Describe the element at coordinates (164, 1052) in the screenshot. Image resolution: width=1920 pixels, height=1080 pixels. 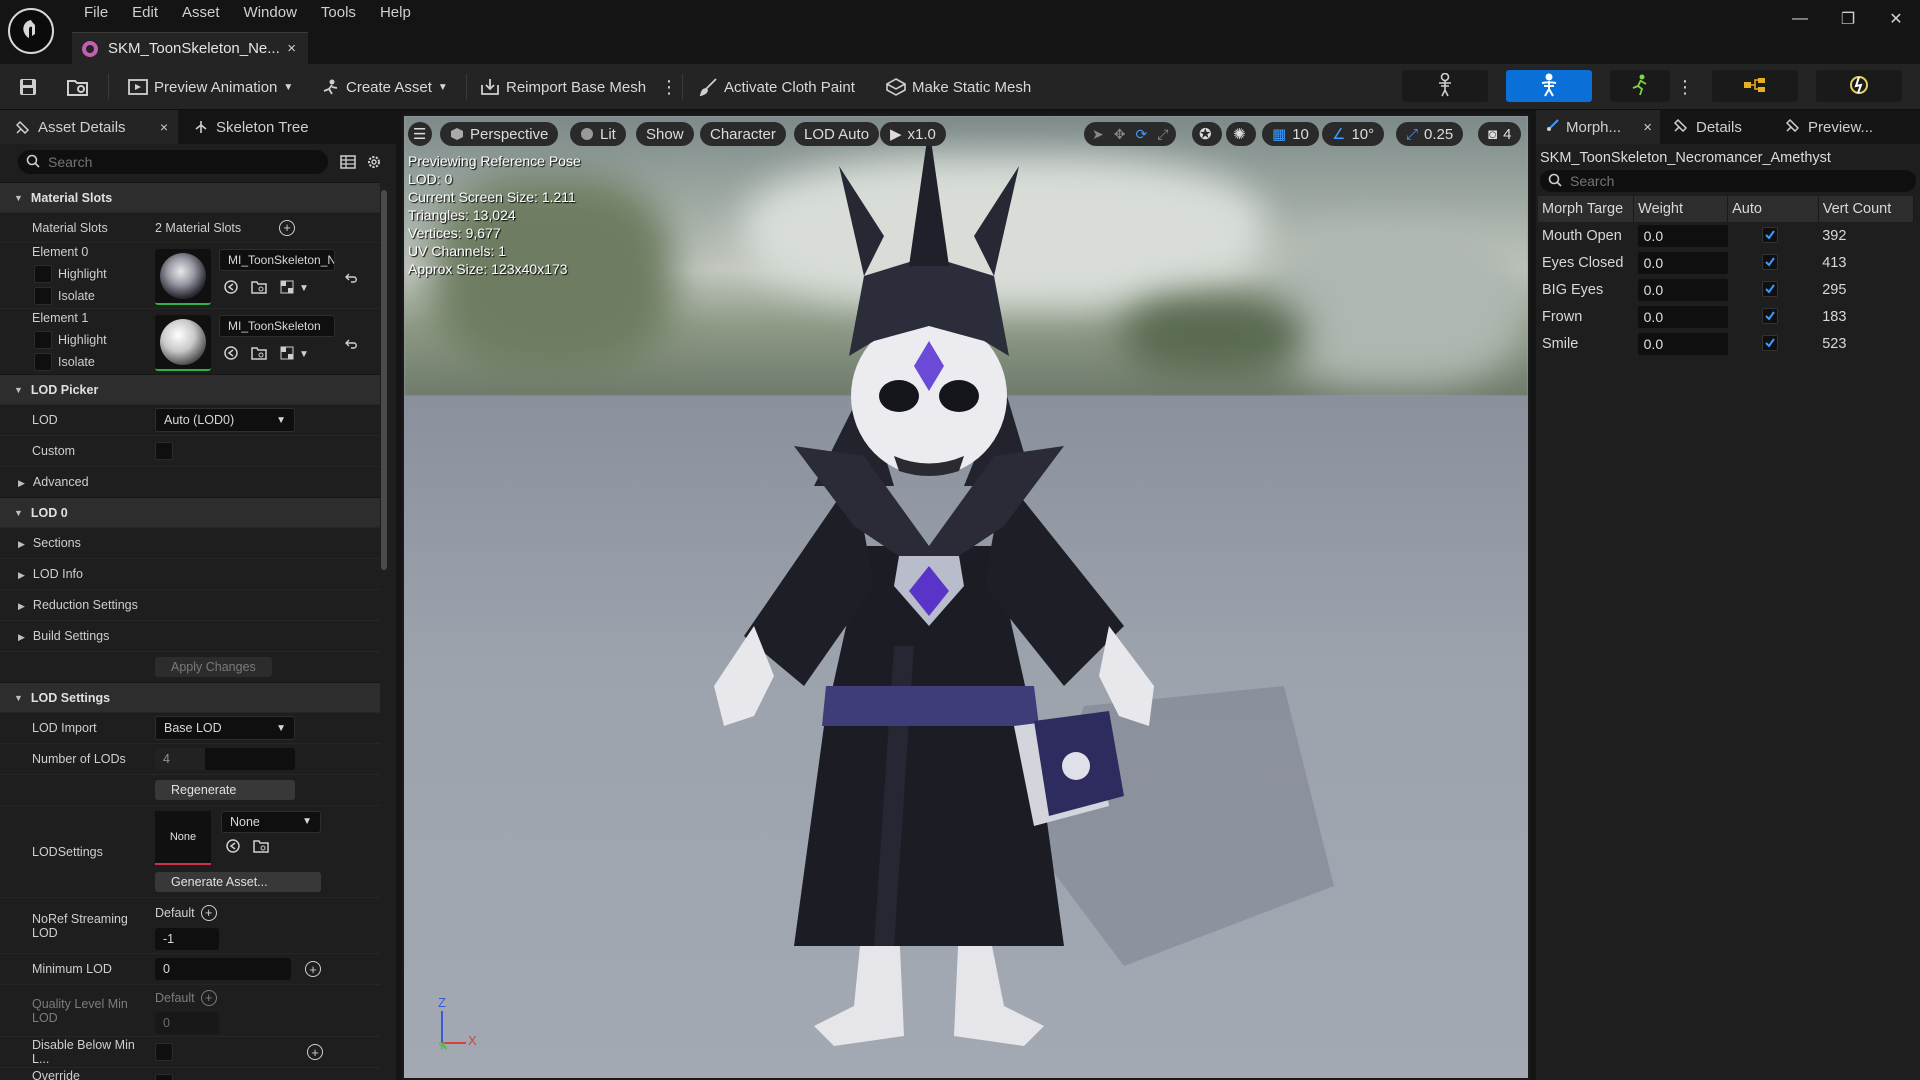
I see `disable-below-min-lod-checkbox` at that location.